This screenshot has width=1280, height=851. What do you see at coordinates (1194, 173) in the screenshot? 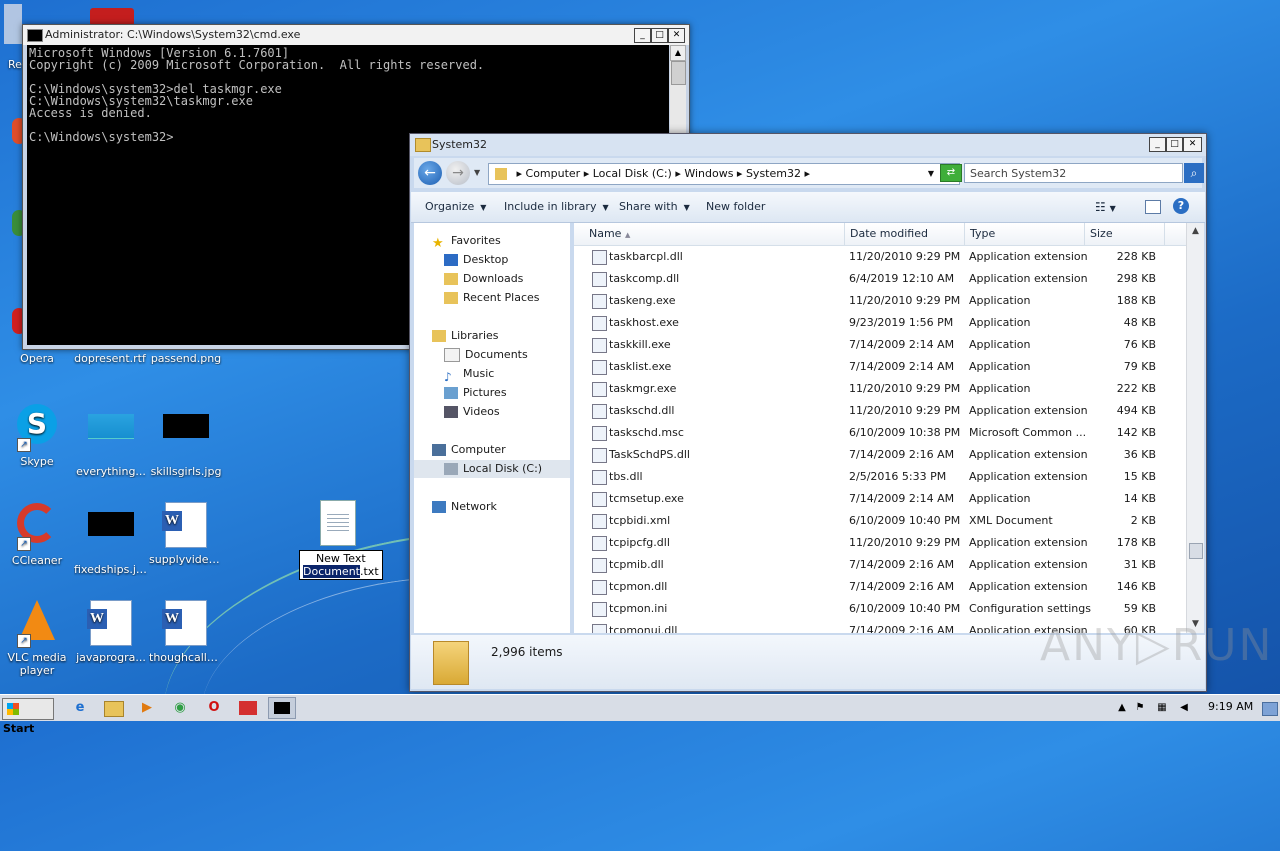
I see `search-icon: ⌕` at bounding box center [1194, 173].